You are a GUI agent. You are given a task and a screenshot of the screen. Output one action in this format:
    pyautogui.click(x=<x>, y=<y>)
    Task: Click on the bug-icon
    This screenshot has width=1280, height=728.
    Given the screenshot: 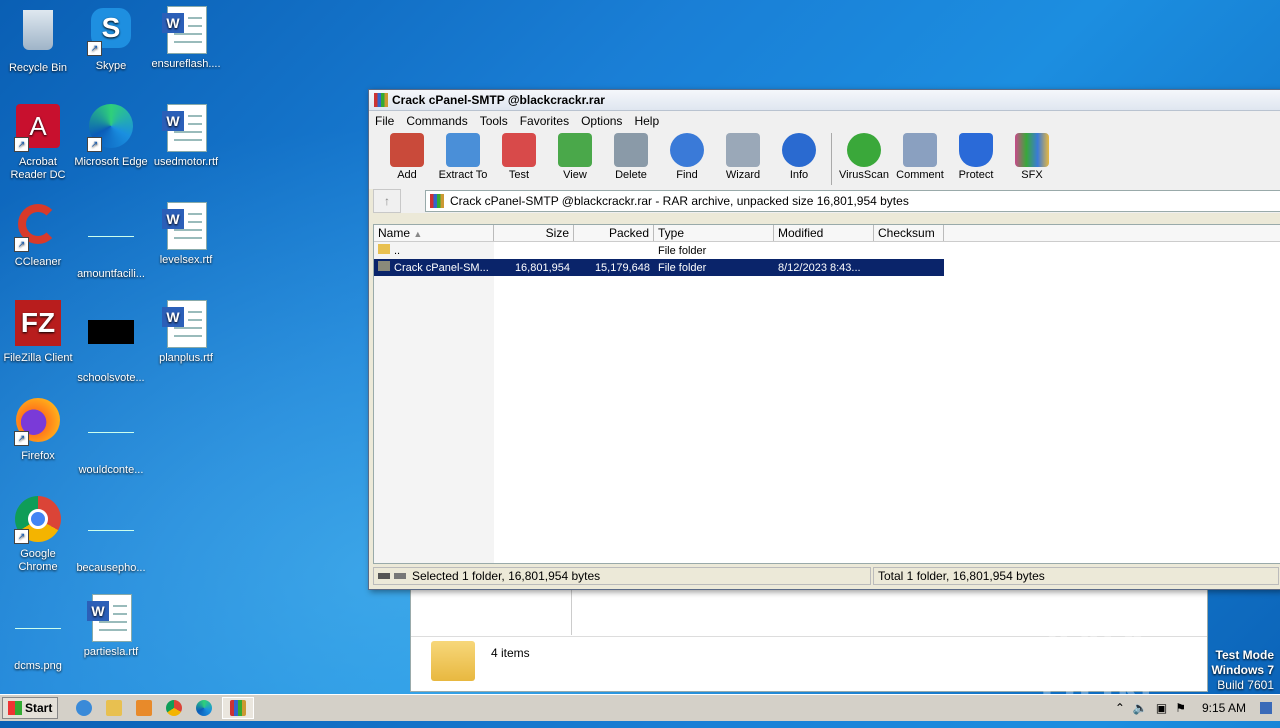 What is the action you would take?
    pyautogui.click(x=864, y=150)
    